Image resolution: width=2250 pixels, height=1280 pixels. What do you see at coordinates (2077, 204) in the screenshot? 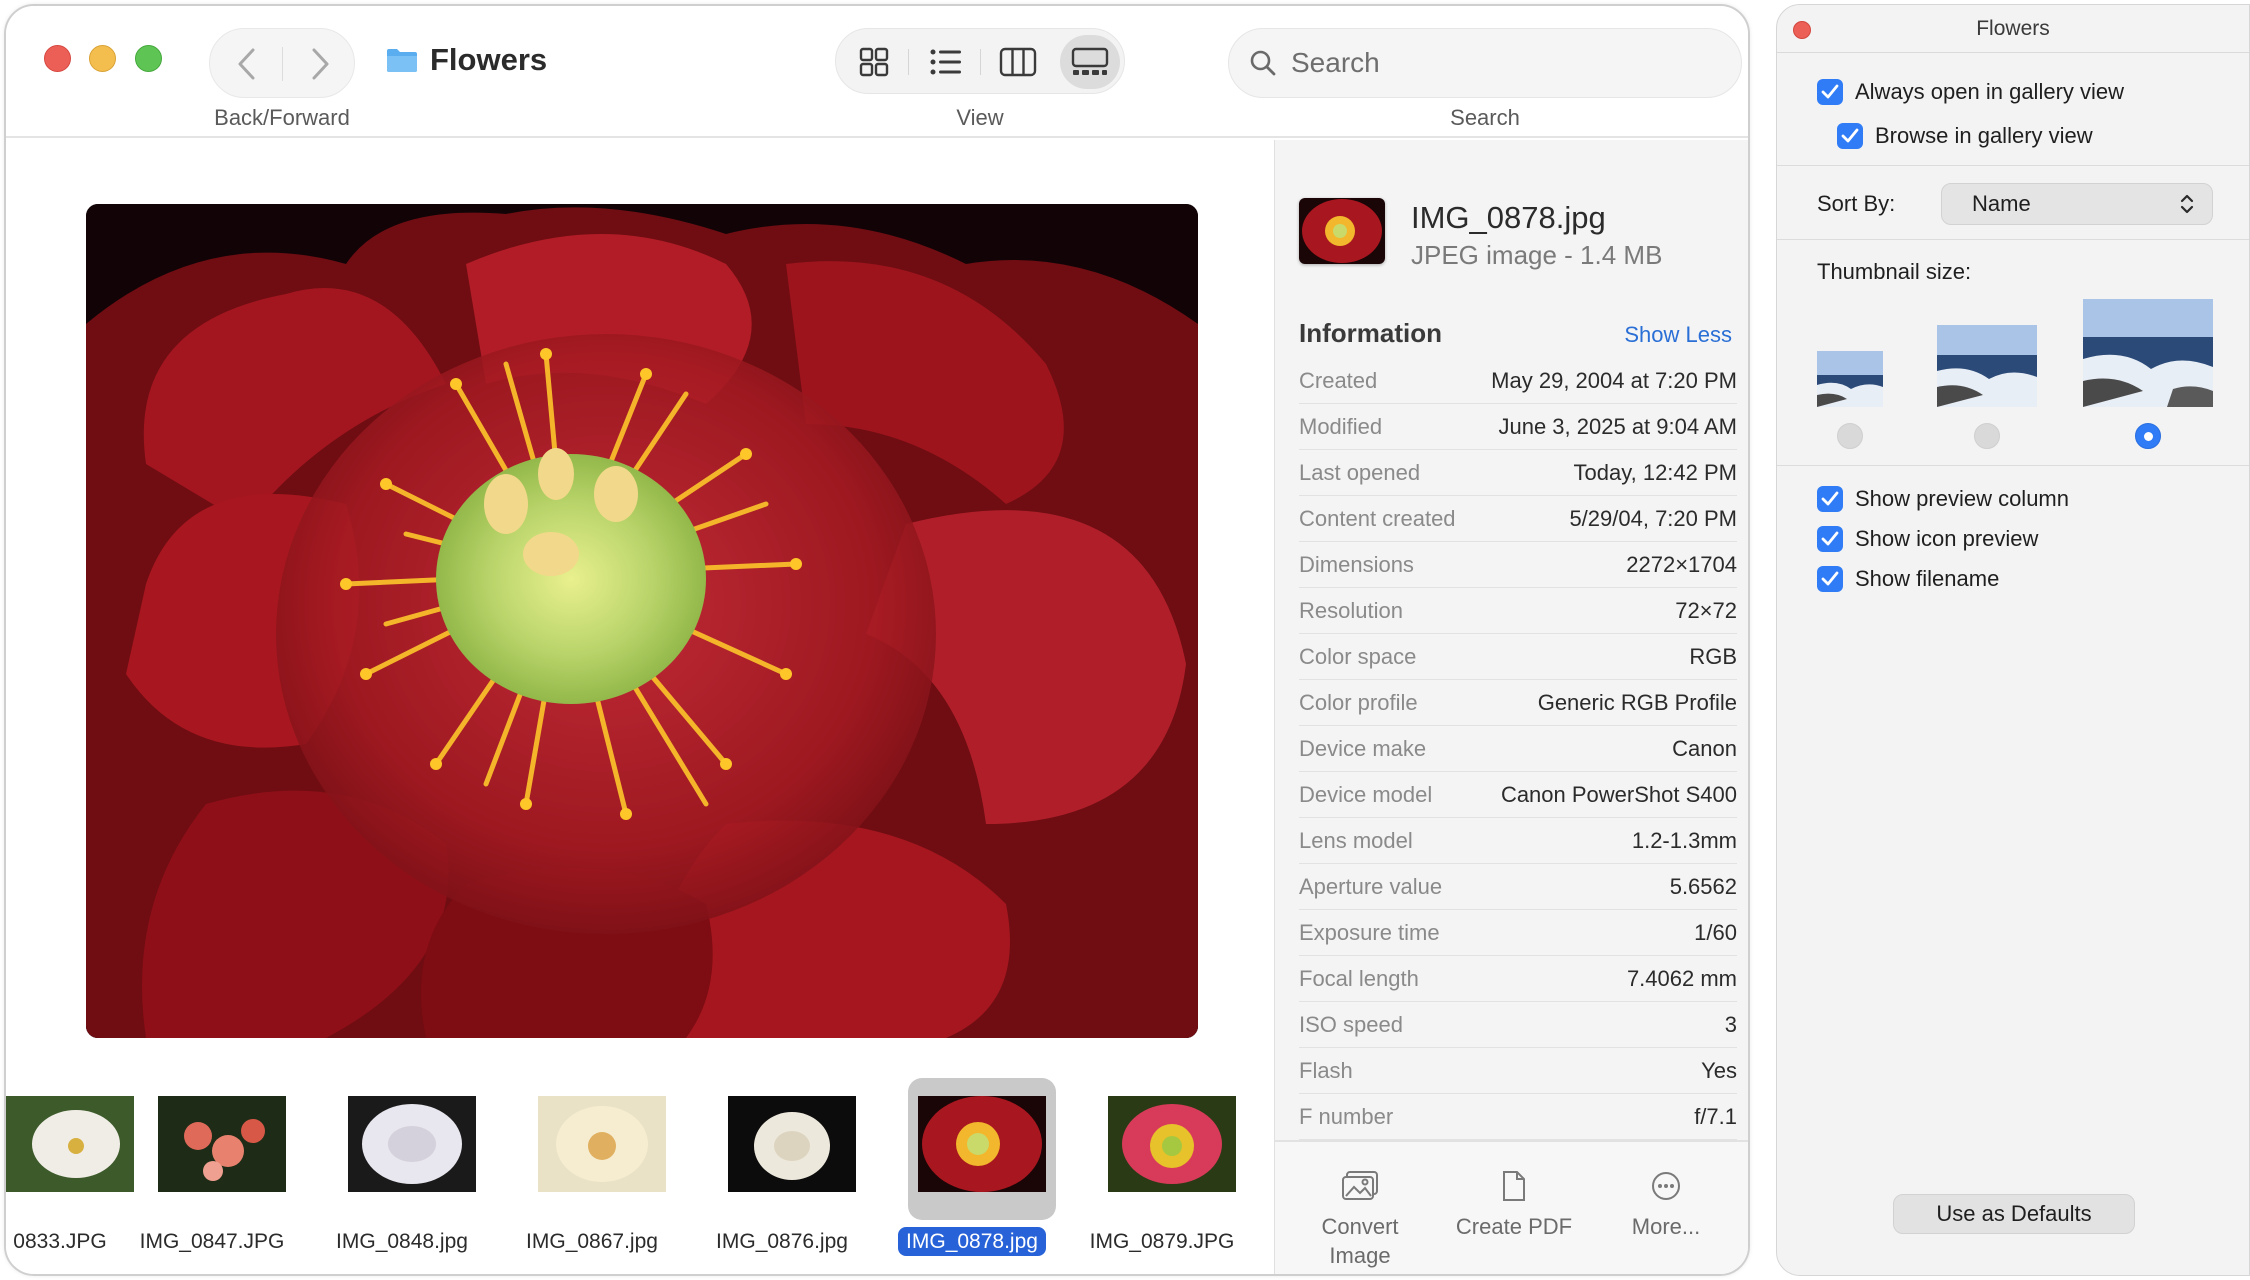
I see `sort-by-select: Name` at bounding box center [2077, 204].